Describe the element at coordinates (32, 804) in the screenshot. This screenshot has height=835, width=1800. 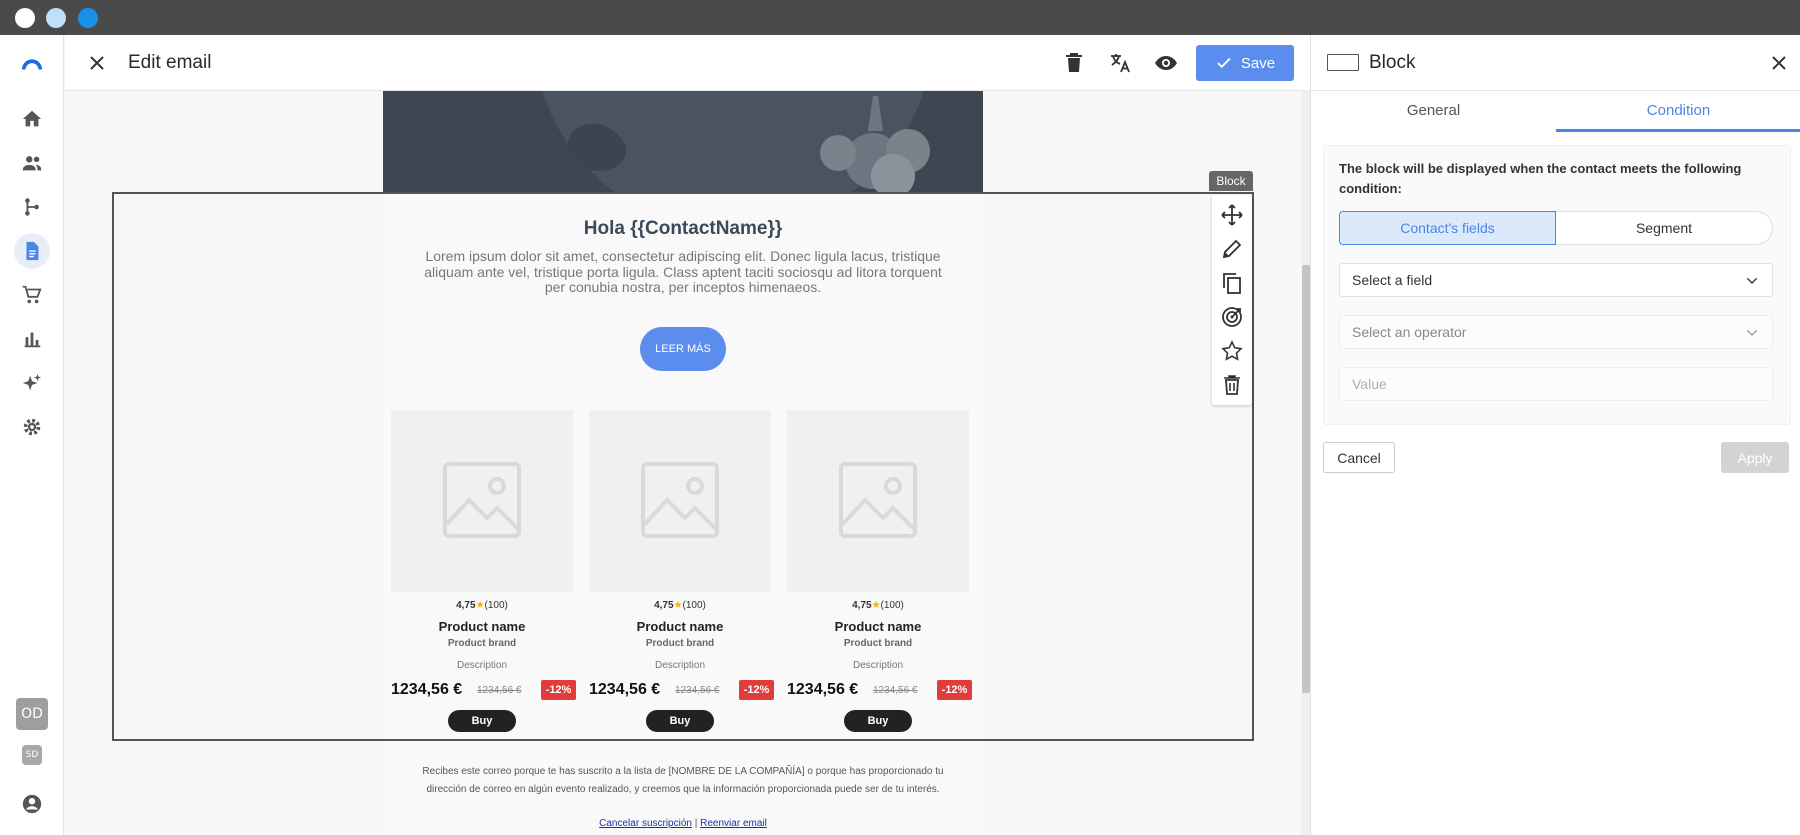
I see `nav-account` at that location.